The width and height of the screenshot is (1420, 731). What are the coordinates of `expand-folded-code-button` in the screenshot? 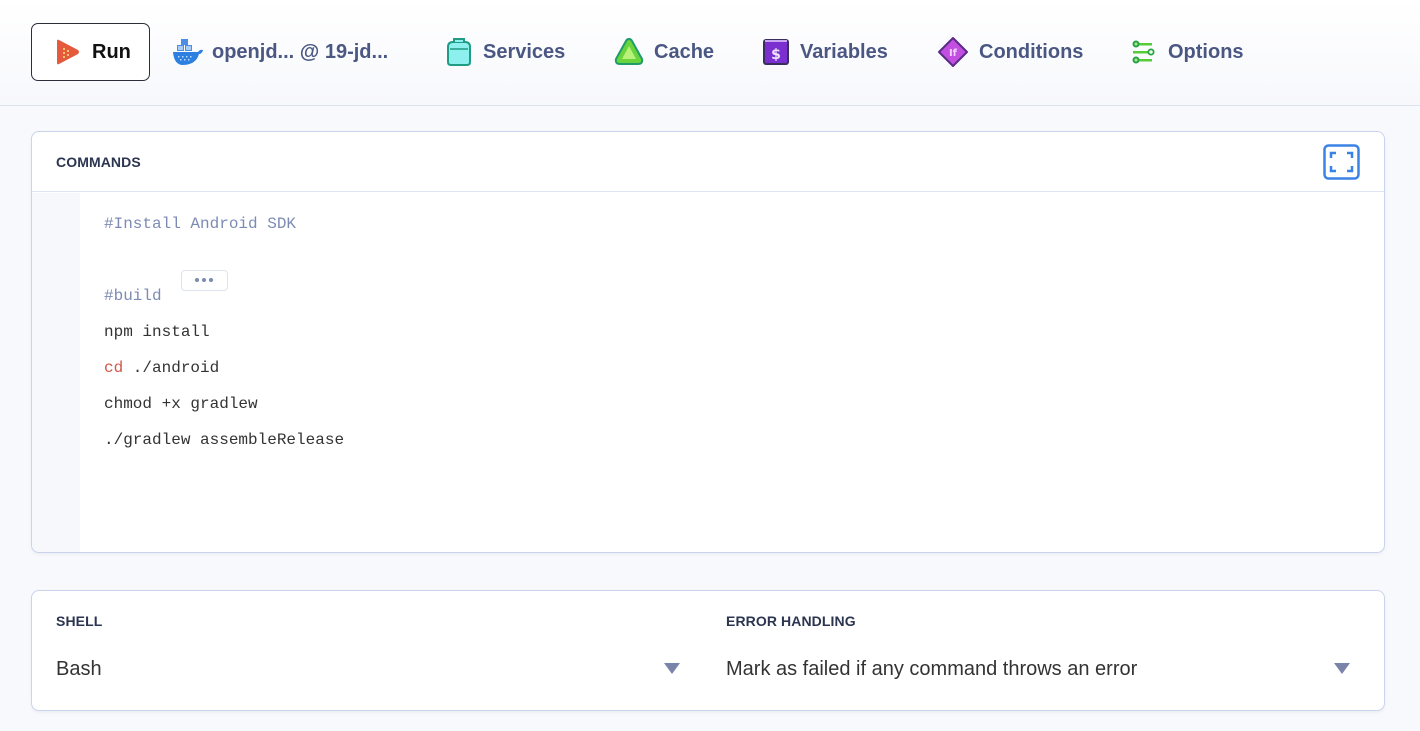 It's located at (204, 280).